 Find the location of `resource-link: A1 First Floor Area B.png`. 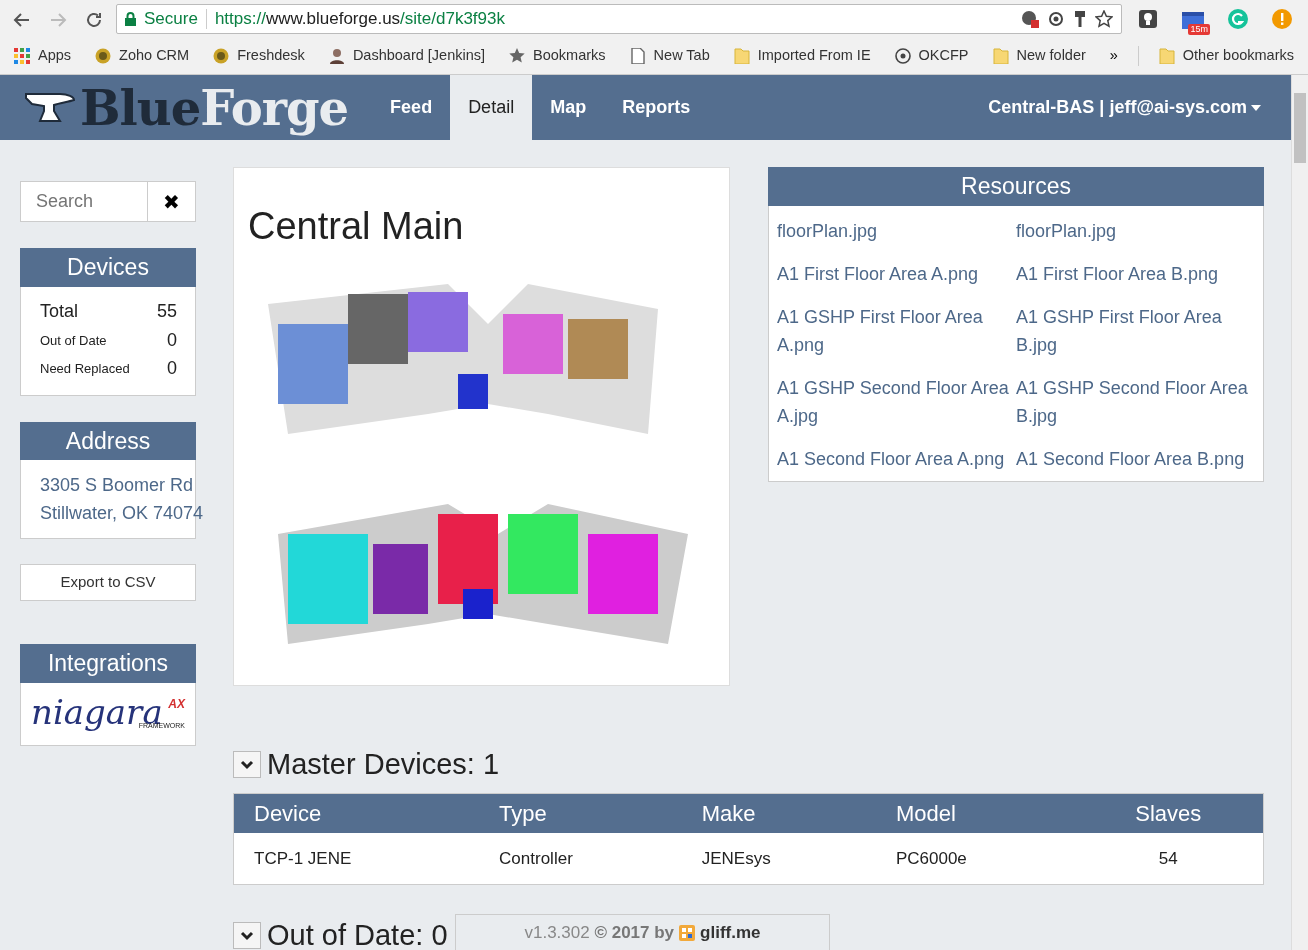

resource-link: A1 First Floor Area B.png is located at coordinates (1135, 274).